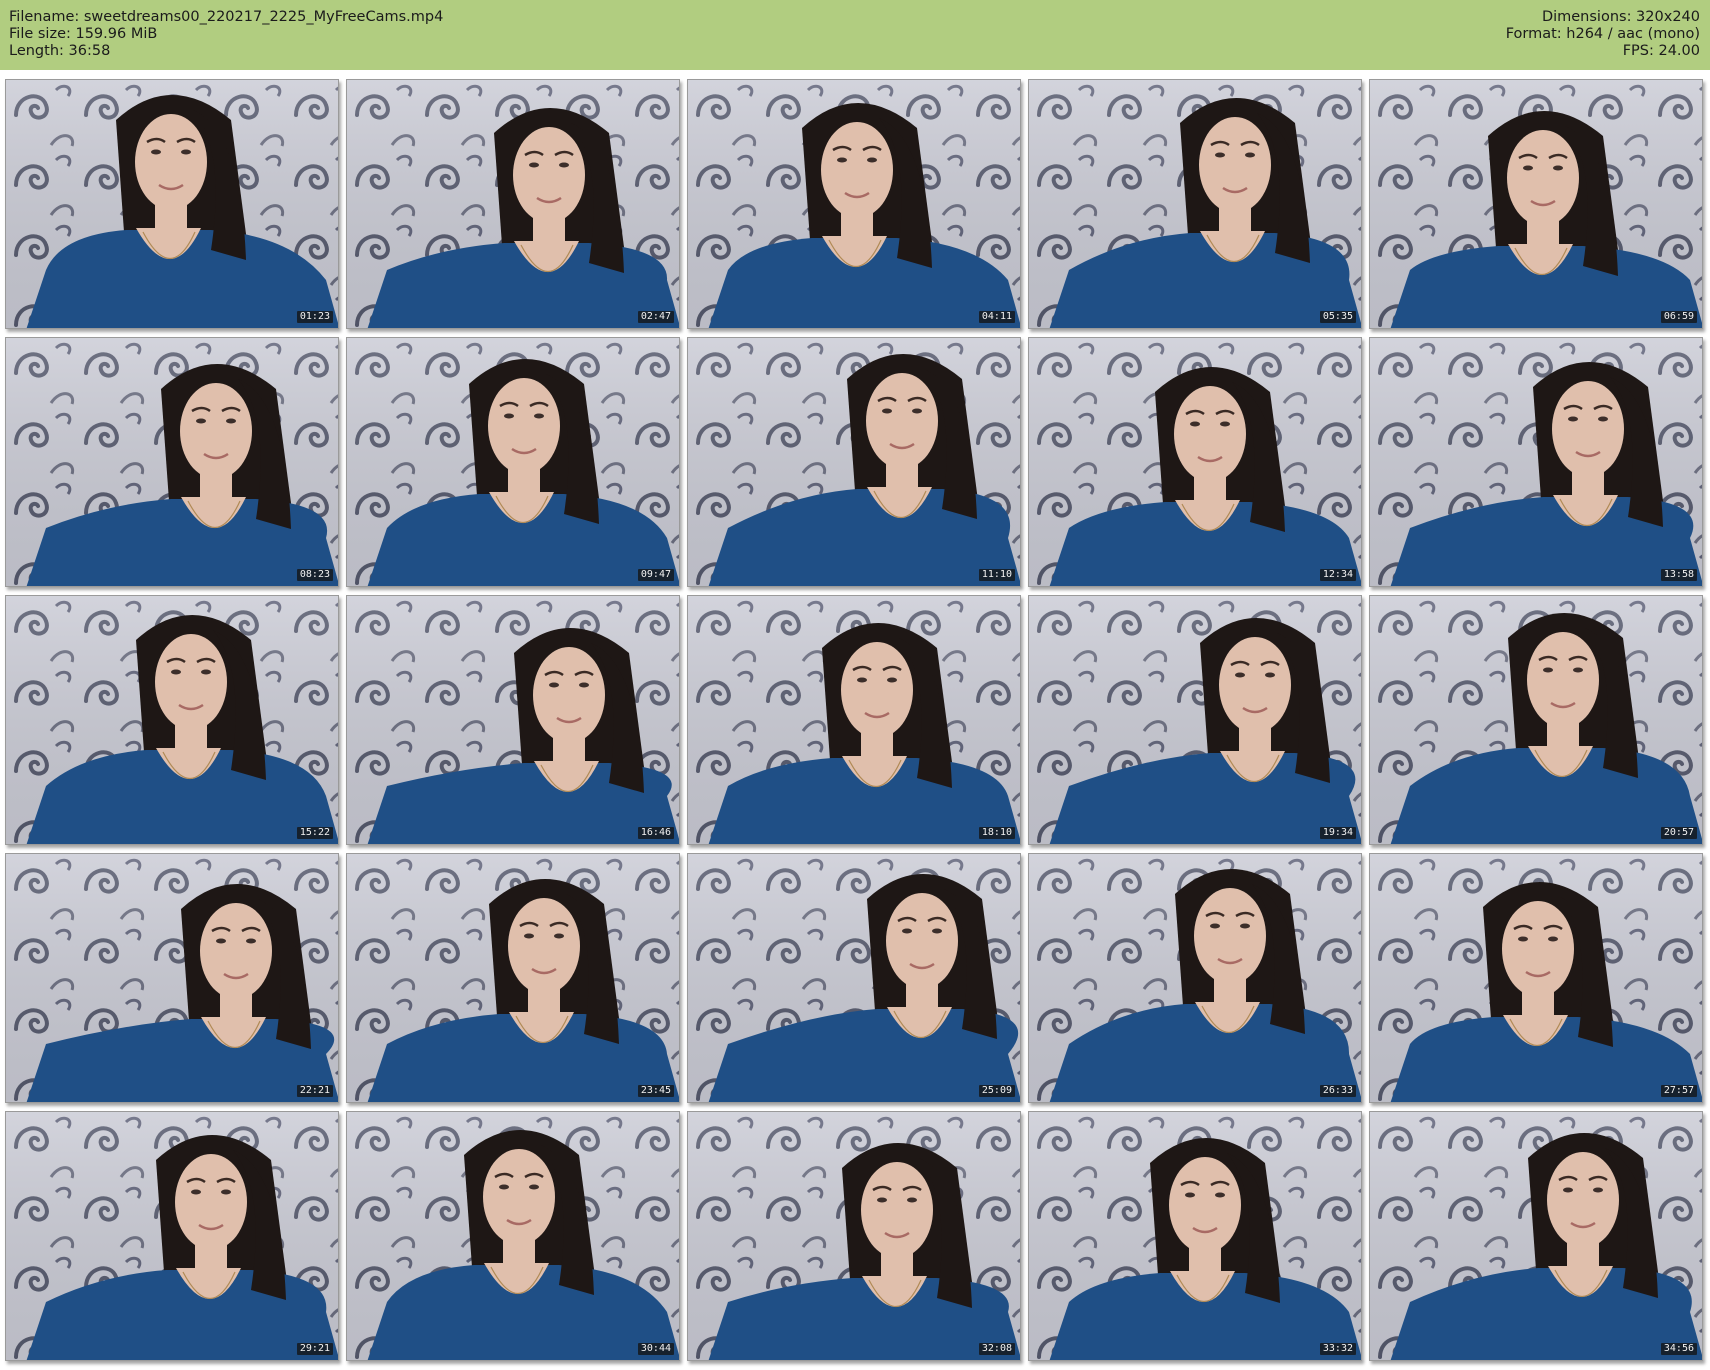  I want to click on video-thumbnail: 13:58, so click(1536, 462).